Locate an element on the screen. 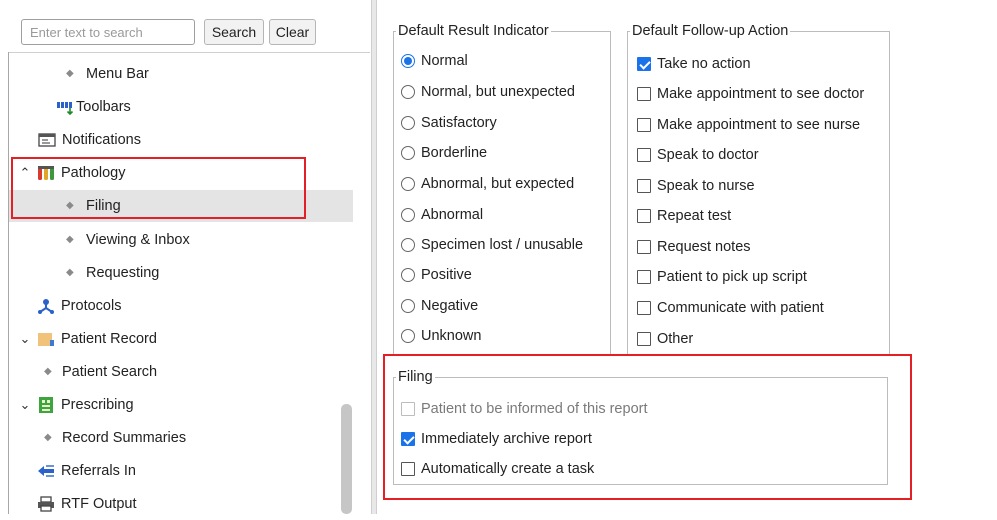  checkbox-take-no-action: Take no action is located at coordinates (694, 64).